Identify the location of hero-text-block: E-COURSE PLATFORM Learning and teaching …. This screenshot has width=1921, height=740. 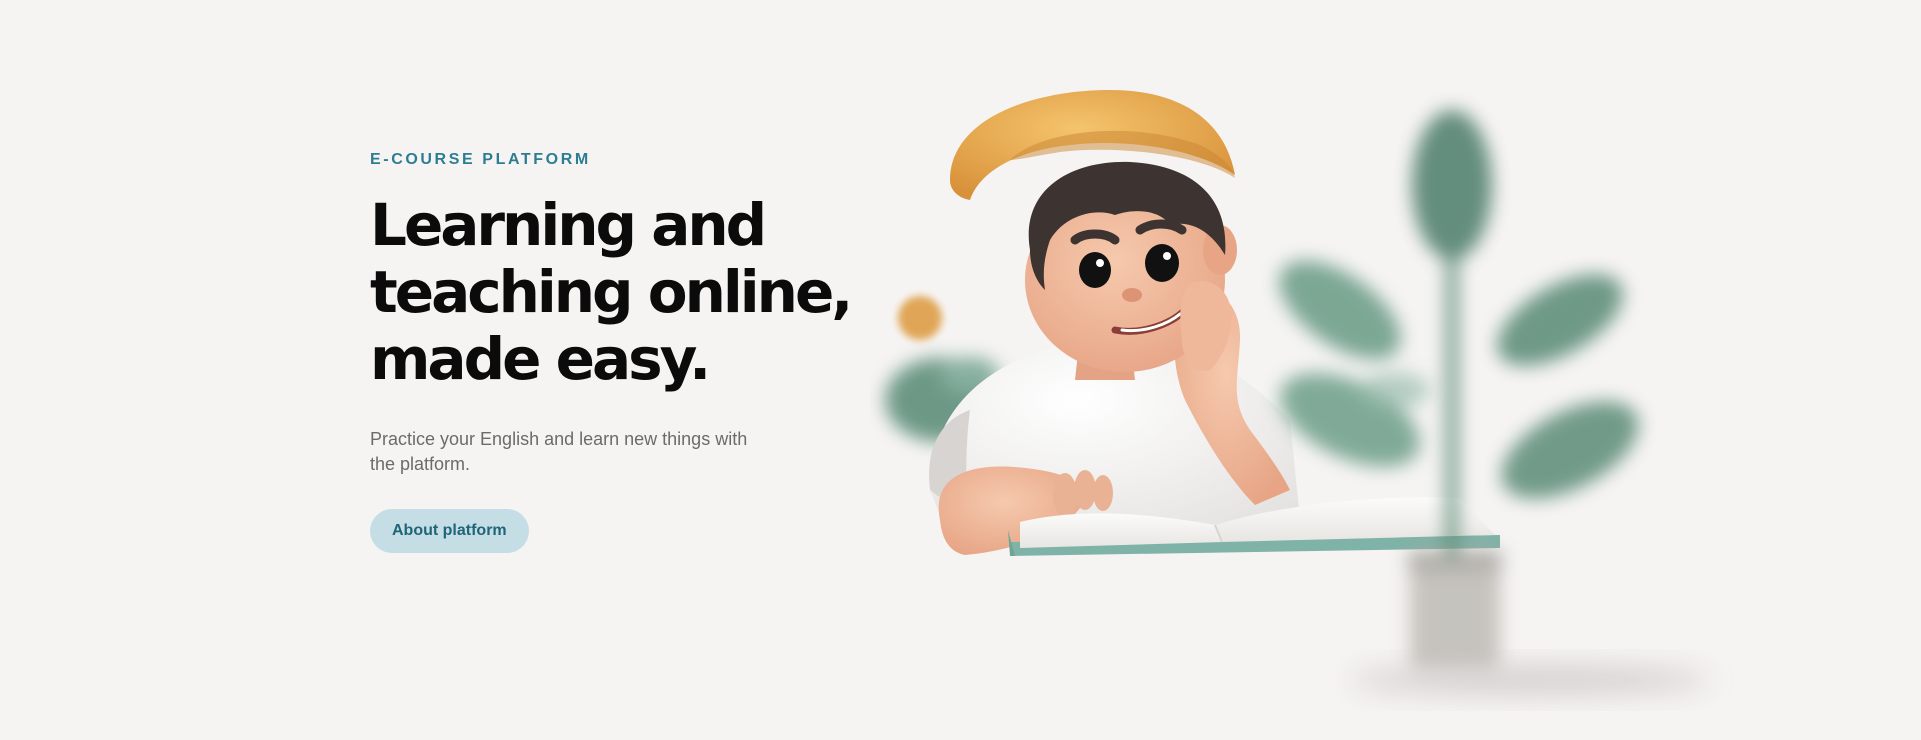
(630, 351).